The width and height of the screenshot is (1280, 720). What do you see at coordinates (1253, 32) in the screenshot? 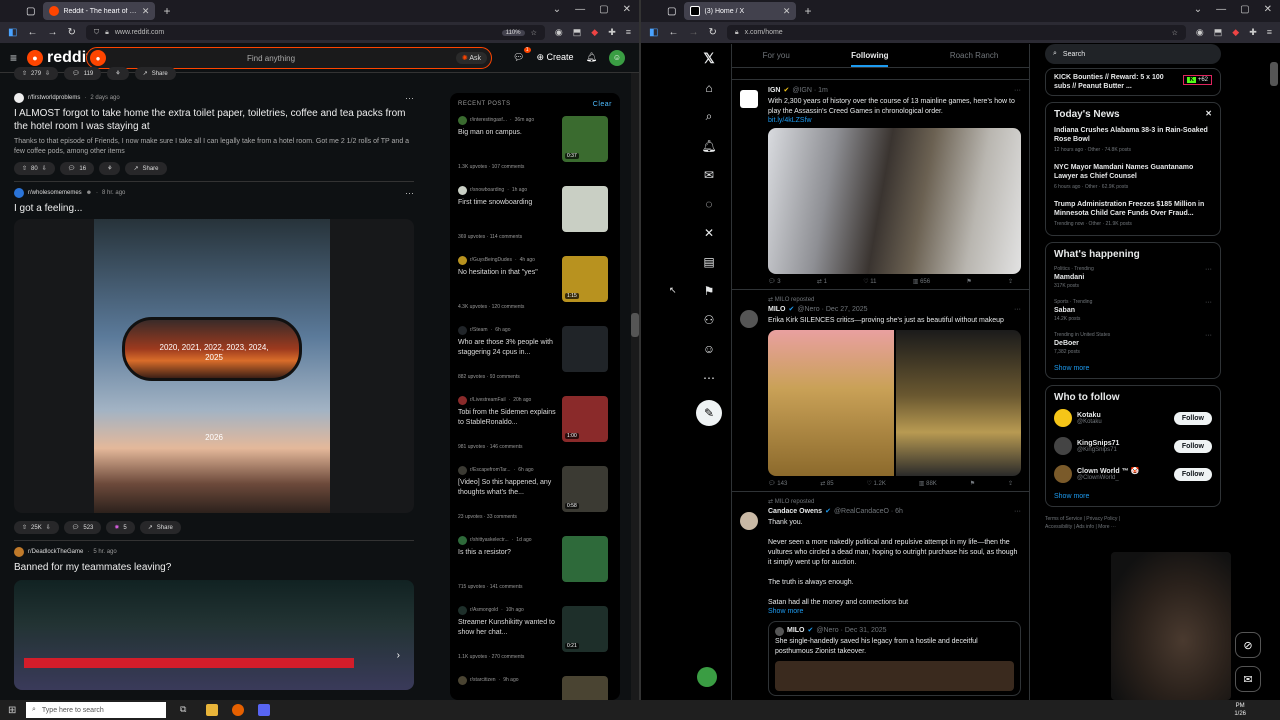
I see `puzzle-icon: ✚` at bounding box center [1253, 32].